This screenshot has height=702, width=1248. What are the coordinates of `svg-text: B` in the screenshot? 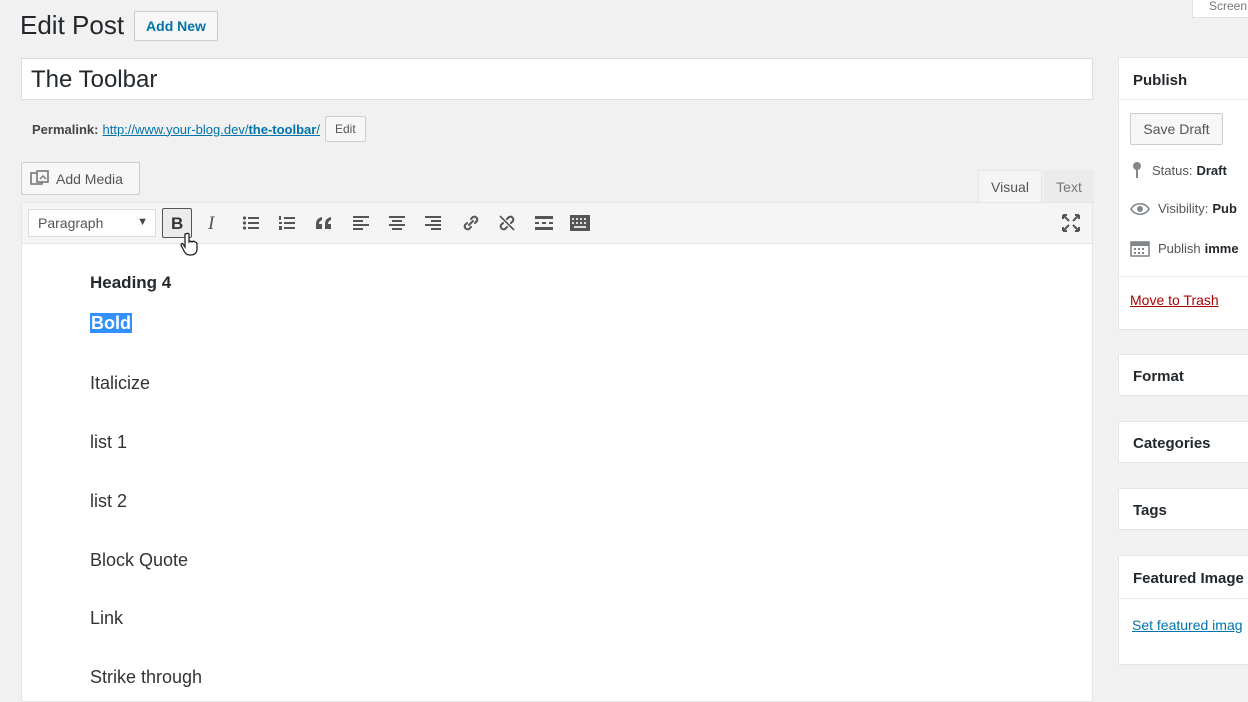 It's located at (177, 223).